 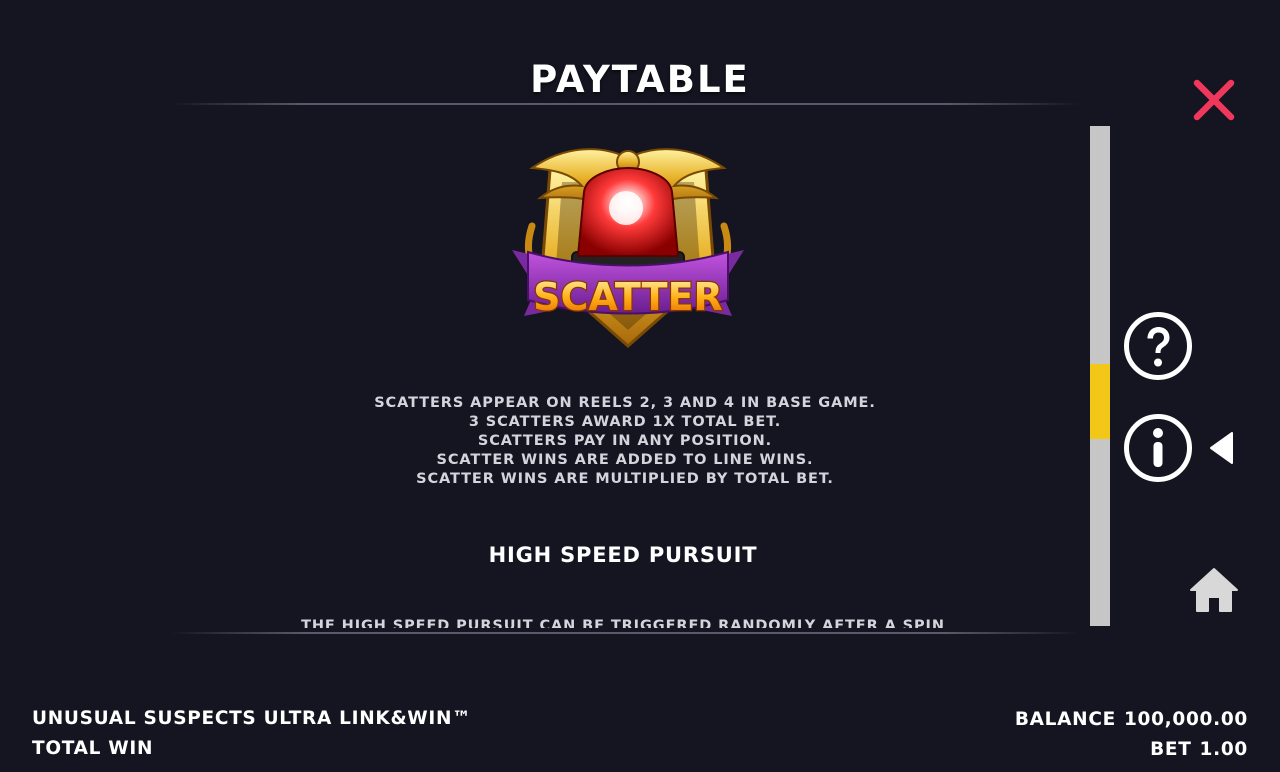 What do you see at coordinates (1158, 448) in the screenshot?
I see `info-icon` at bounding box center [1158, 448].